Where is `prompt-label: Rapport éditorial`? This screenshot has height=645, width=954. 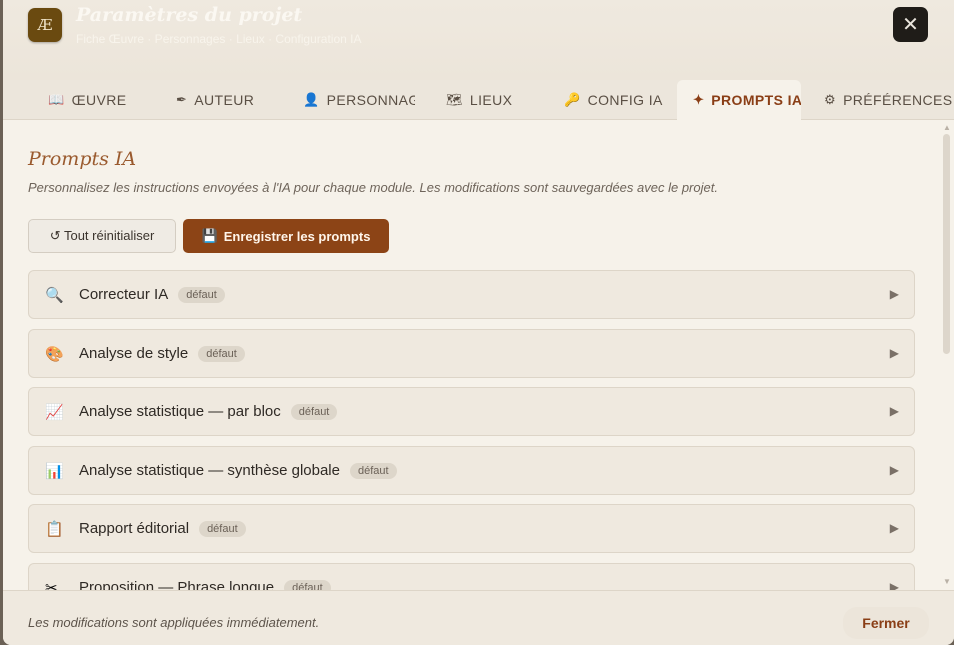 prompt-label: Rapport éditorial is located at coordinates (134, 528).